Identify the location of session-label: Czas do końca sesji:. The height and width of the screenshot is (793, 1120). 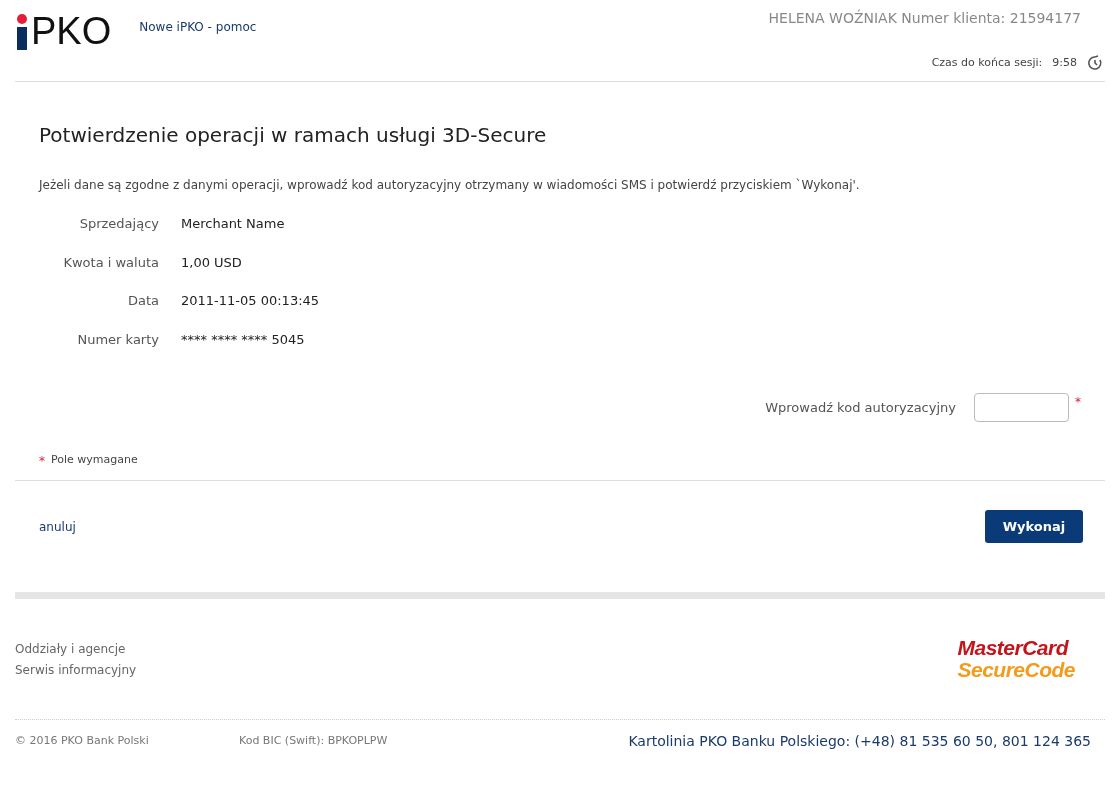
(987, 63).